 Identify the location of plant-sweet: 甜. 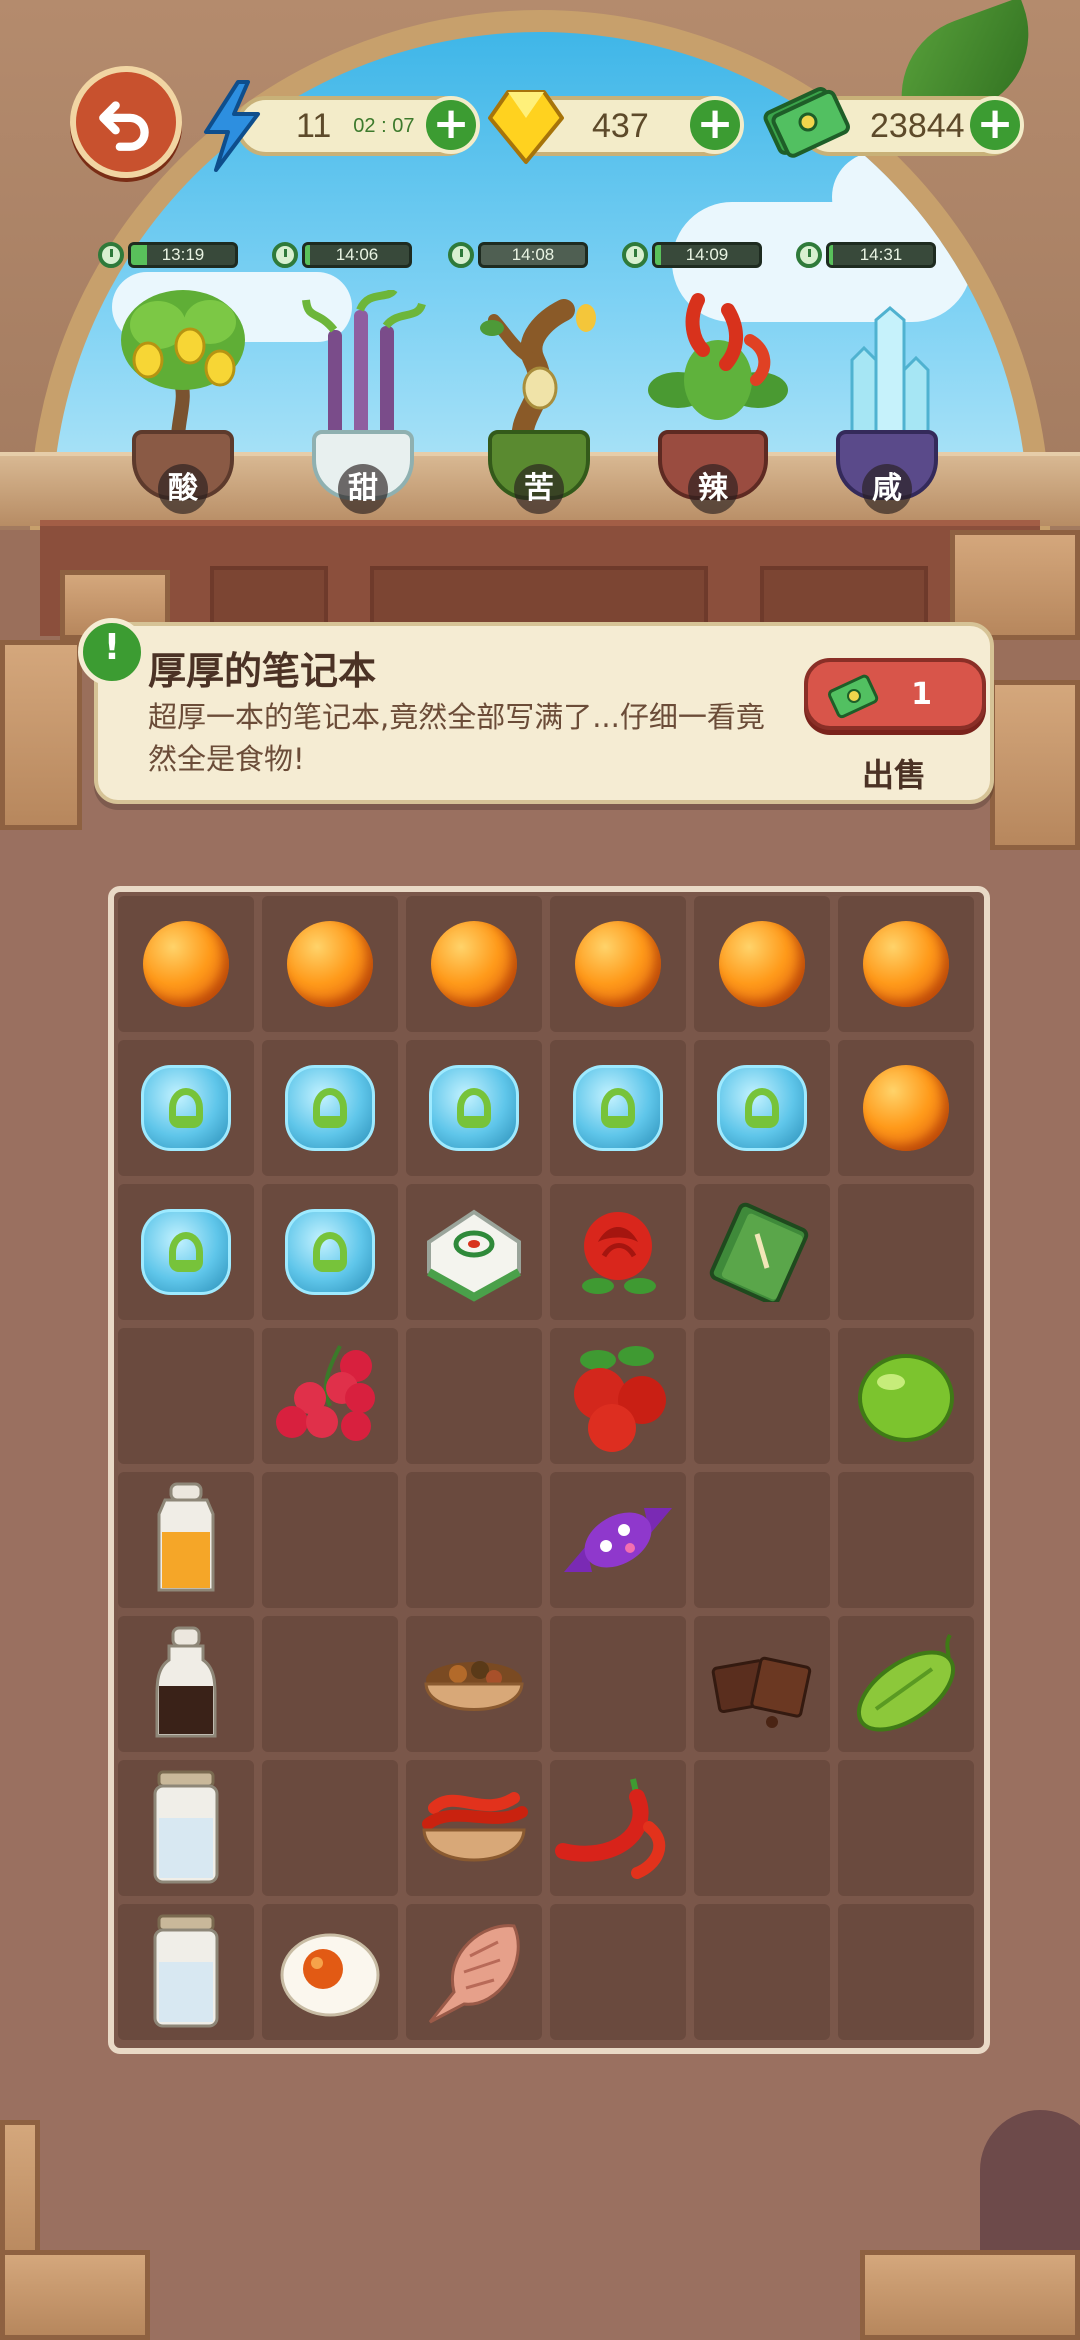
(363, 397).